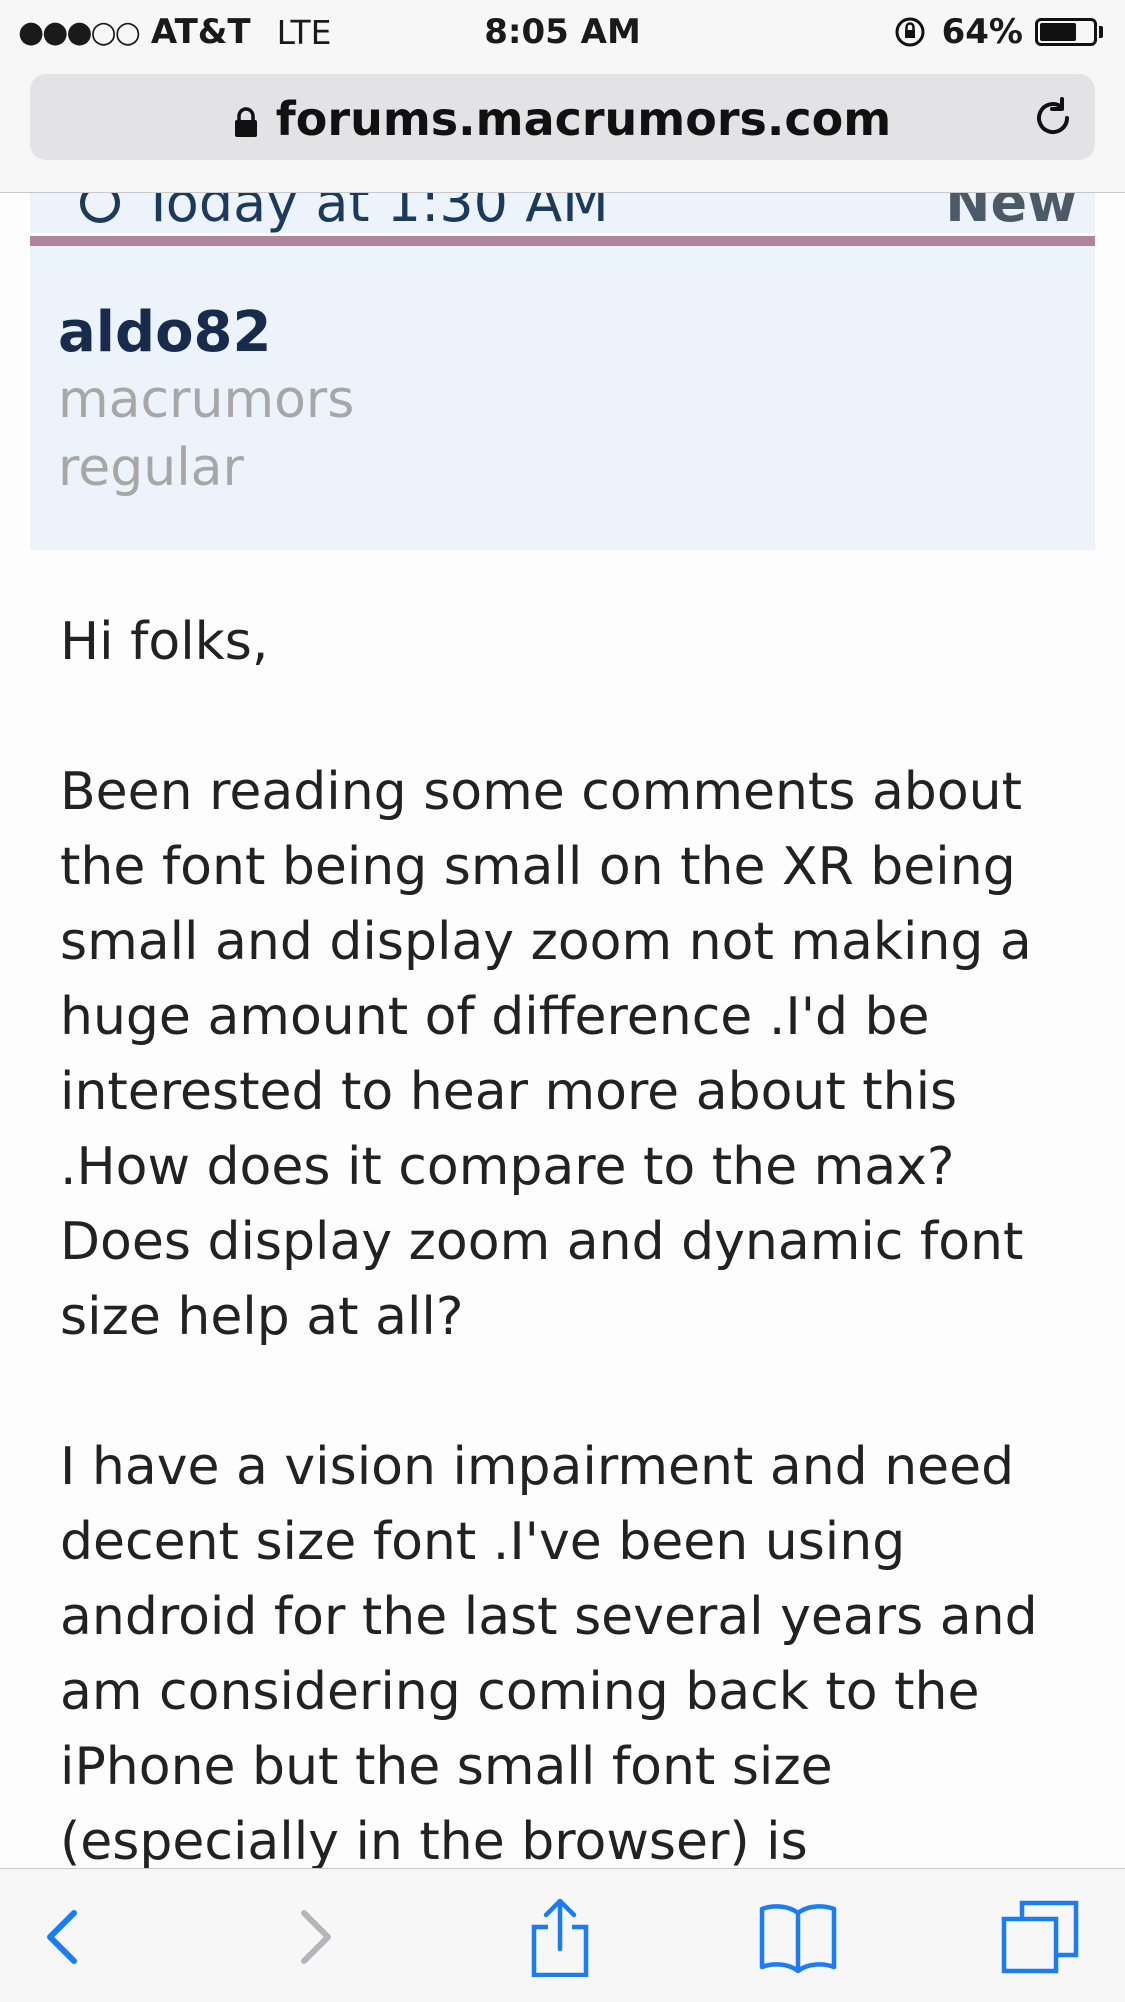 The height and width of the screenshot is (2002, 1125). What do you see at coordinates (562, 31) in the screenshot?
I see `status-bar: ●●●○○ AT&T LTE 8:05 AM 64%` at bounding box center [562, 31].